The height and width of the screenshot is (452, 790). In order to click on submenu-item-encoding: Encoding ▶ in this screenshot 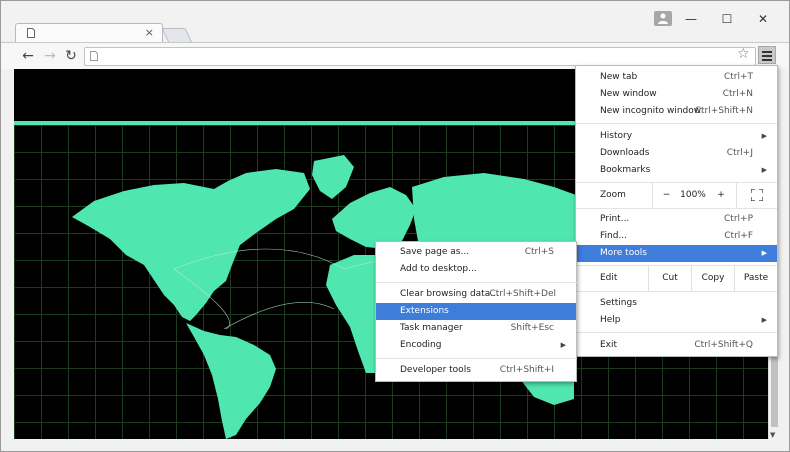, I will do `click(476, 345)`.